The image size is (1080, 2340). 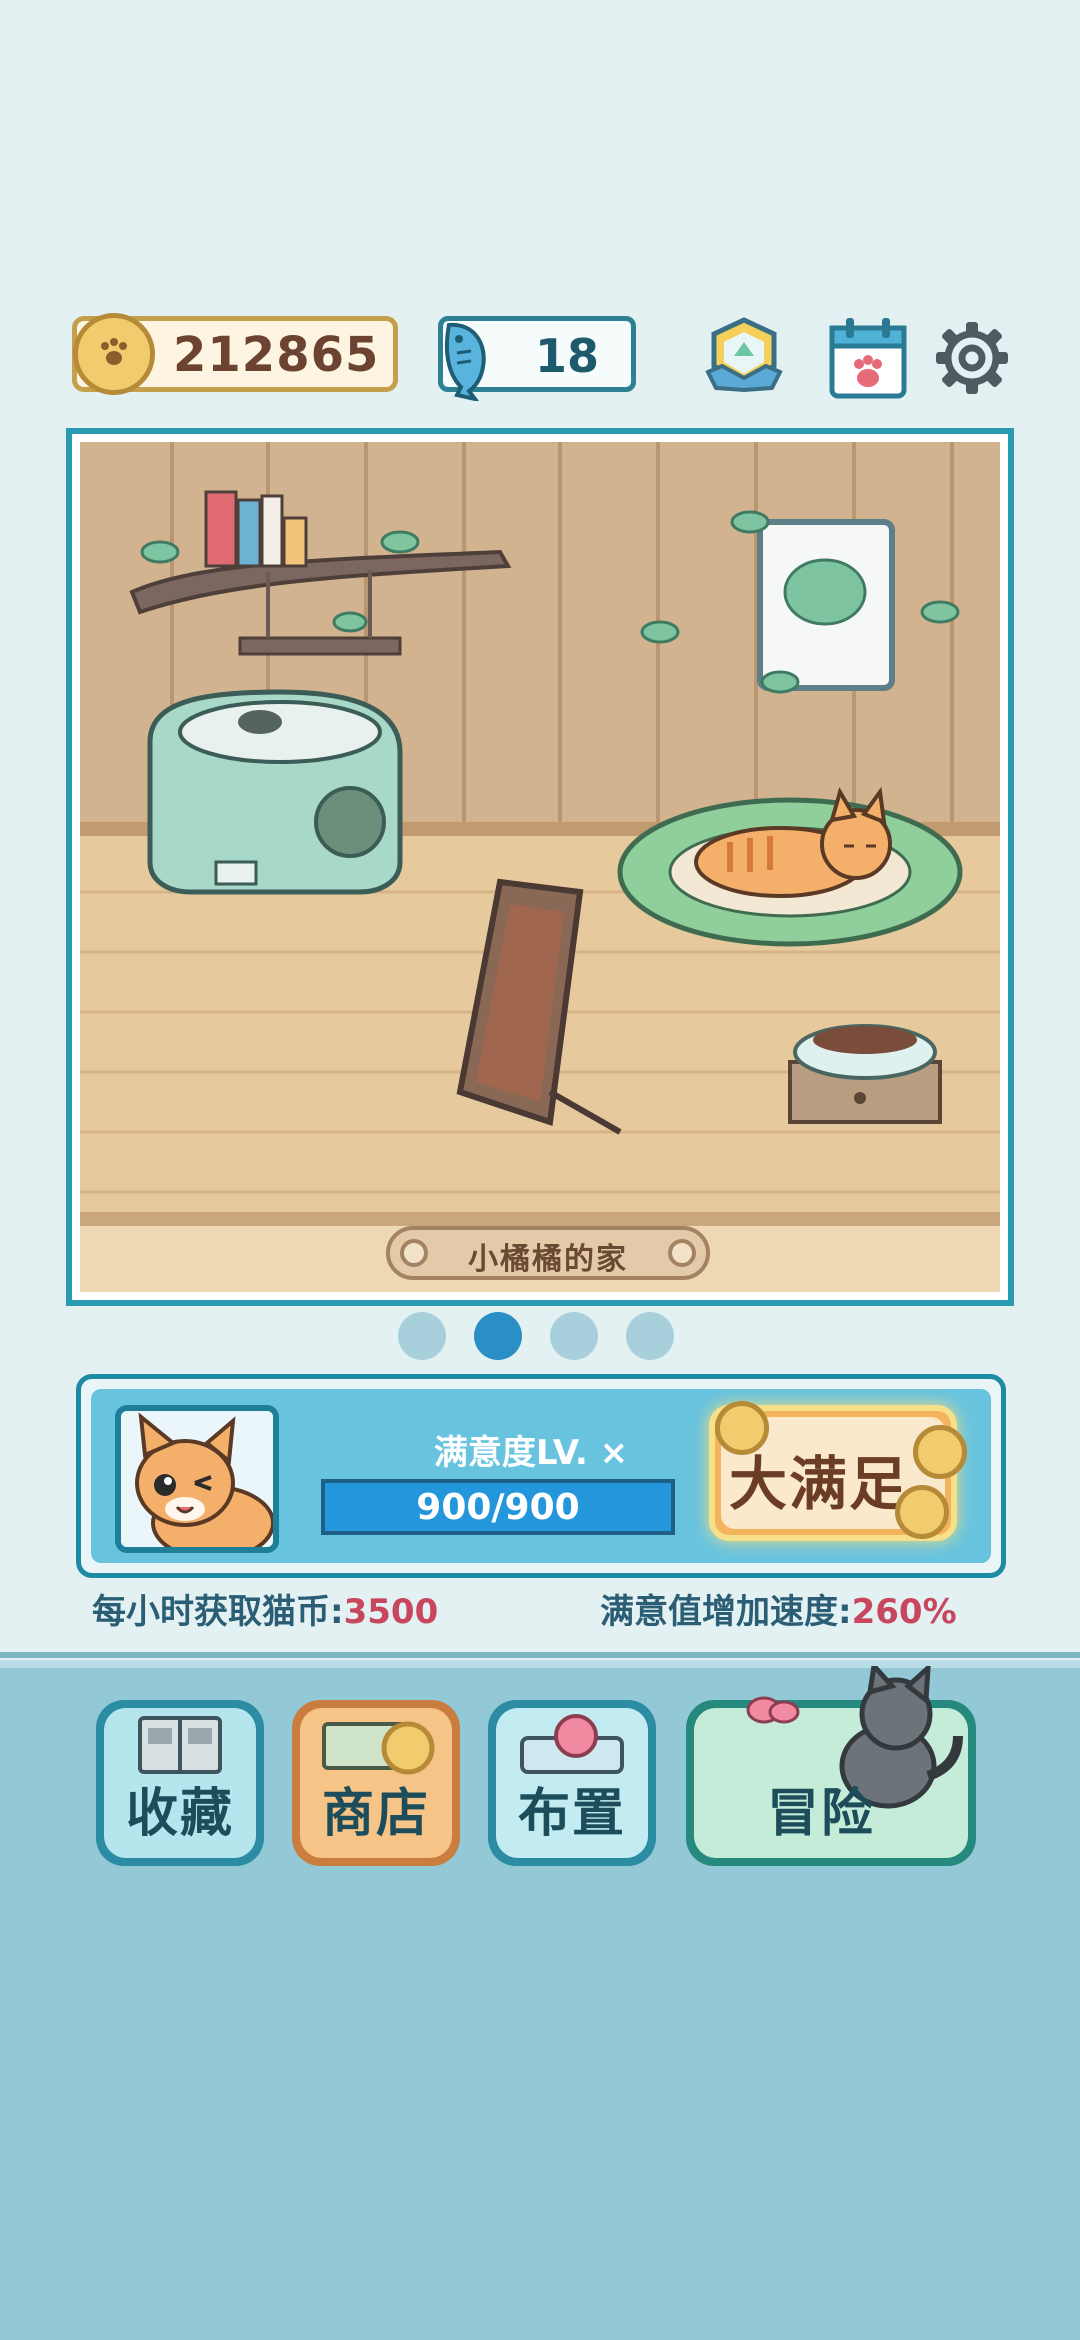 I want to click on calendar-icon, so click(x=868, y=358).